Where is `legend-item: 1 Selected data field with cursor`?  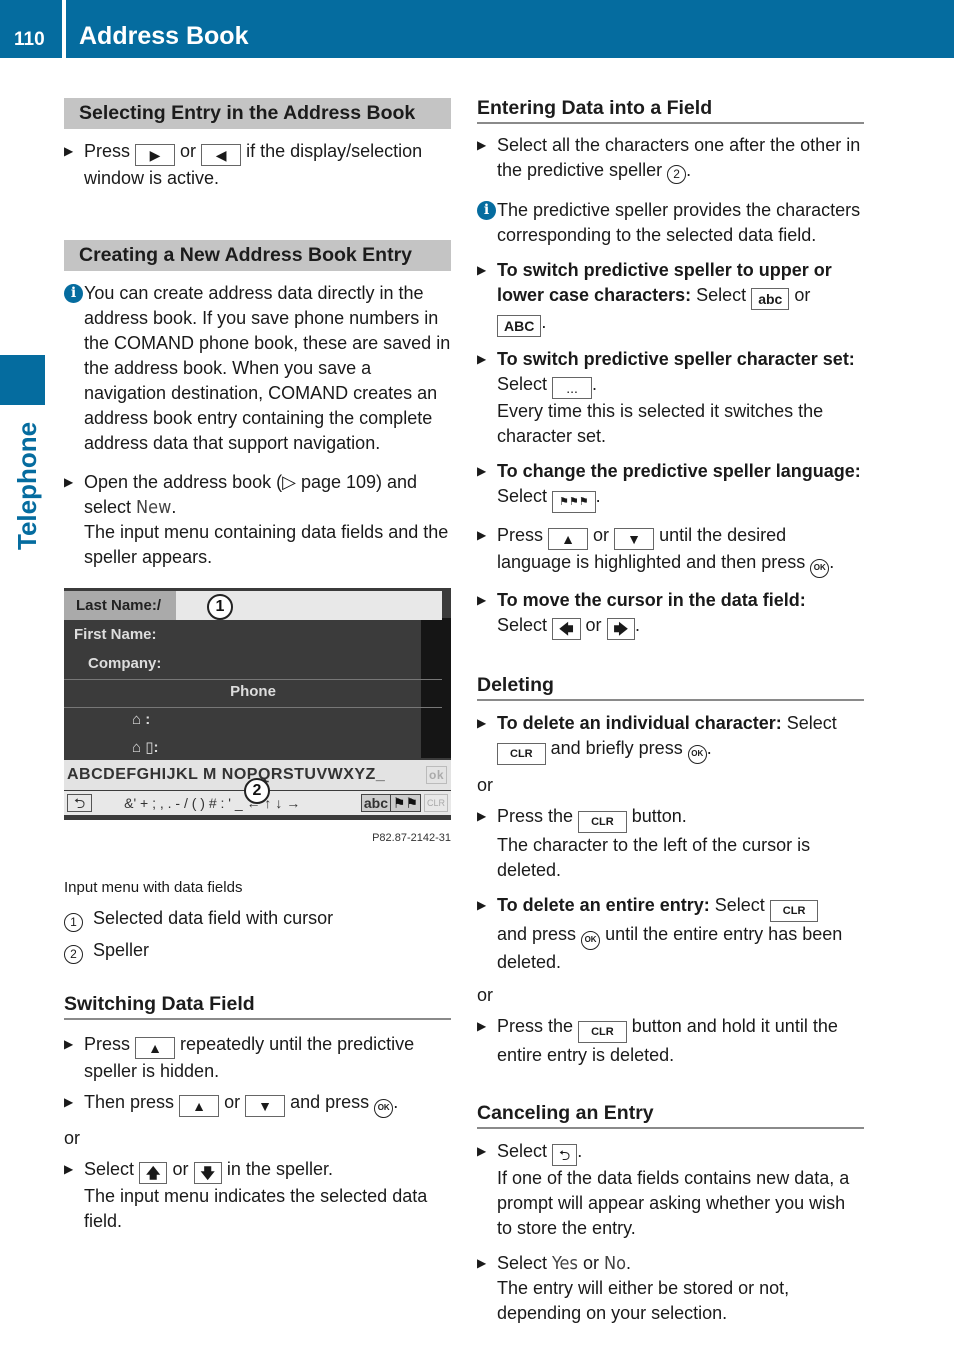 legend-item: 1 Selected data field with cursor is located at coordinates (257, 919).